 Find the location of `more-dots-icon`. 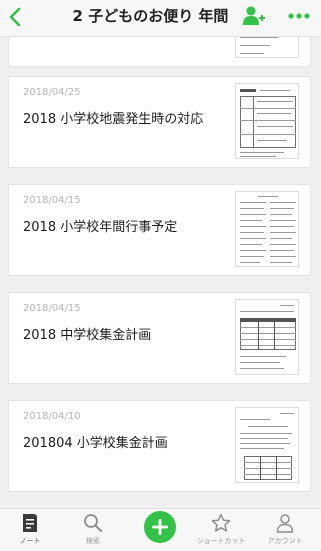

more-dots-icon is located at coordinates (299, 16).